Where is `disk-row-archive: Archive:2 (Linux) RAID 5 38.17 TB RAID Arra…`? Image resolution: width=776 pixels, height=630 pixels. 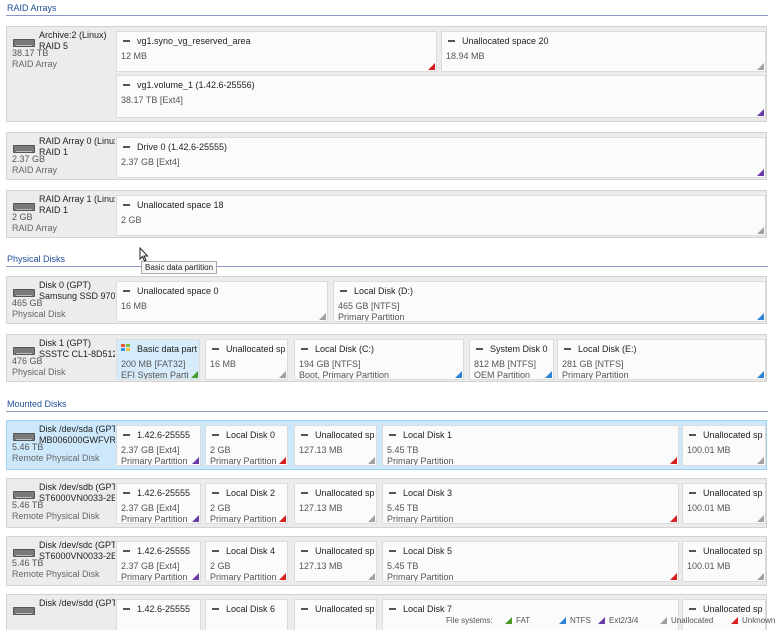 disk-row-archive: Archive:2 (Linux) RAID 5 38.17 TB RAID Arra… is located at coordinates (386, 74).